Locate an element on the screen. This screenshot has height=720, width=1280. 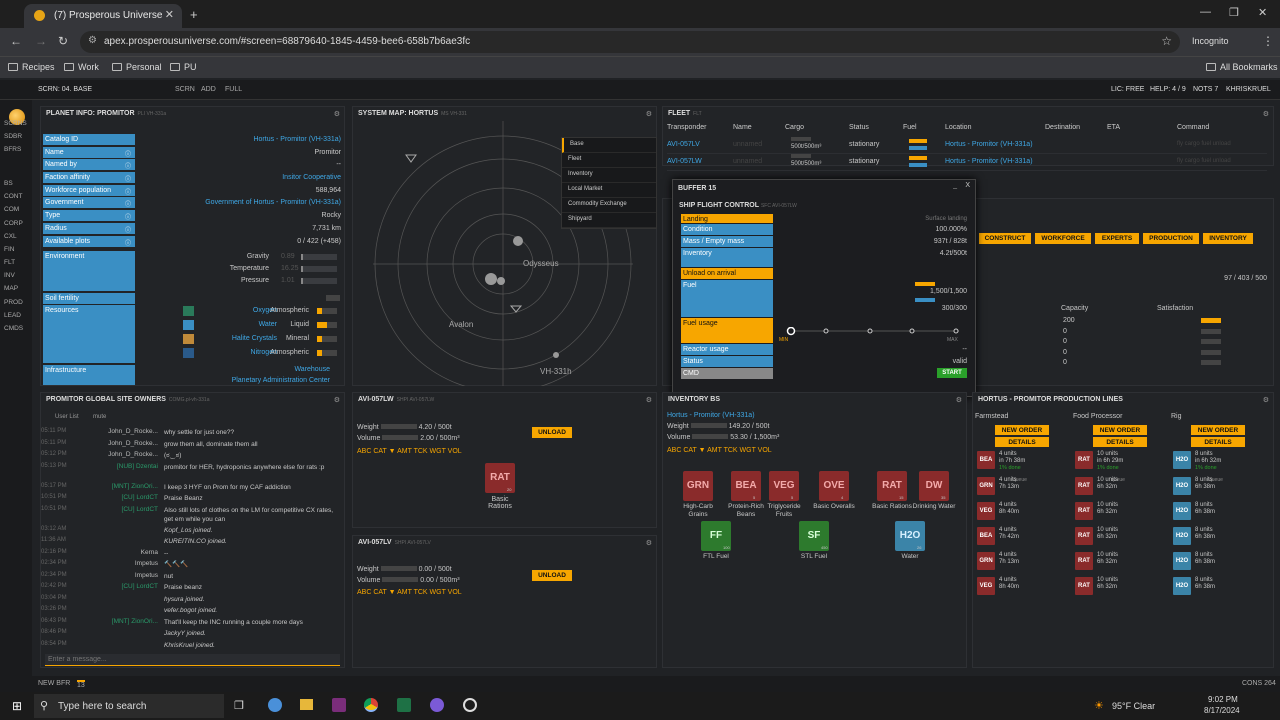
site-info-icon: ⚙ is located at coordinates (92, 40).